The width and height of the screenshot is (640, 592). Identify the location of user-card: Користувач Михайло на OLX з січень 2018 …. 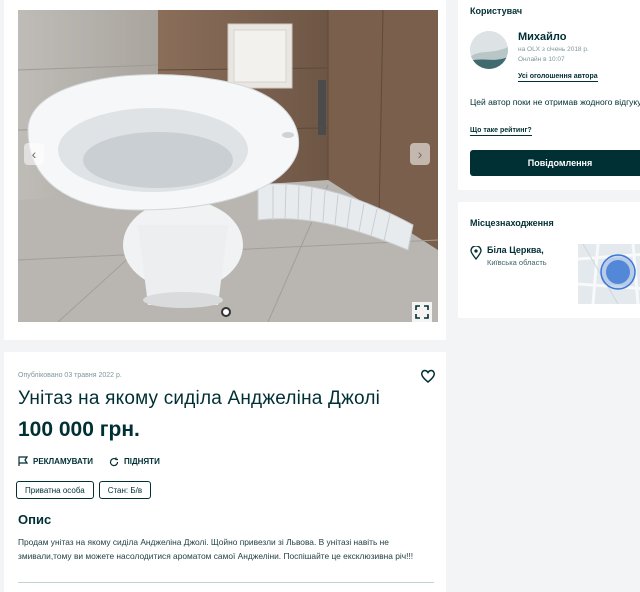
(549, 95).